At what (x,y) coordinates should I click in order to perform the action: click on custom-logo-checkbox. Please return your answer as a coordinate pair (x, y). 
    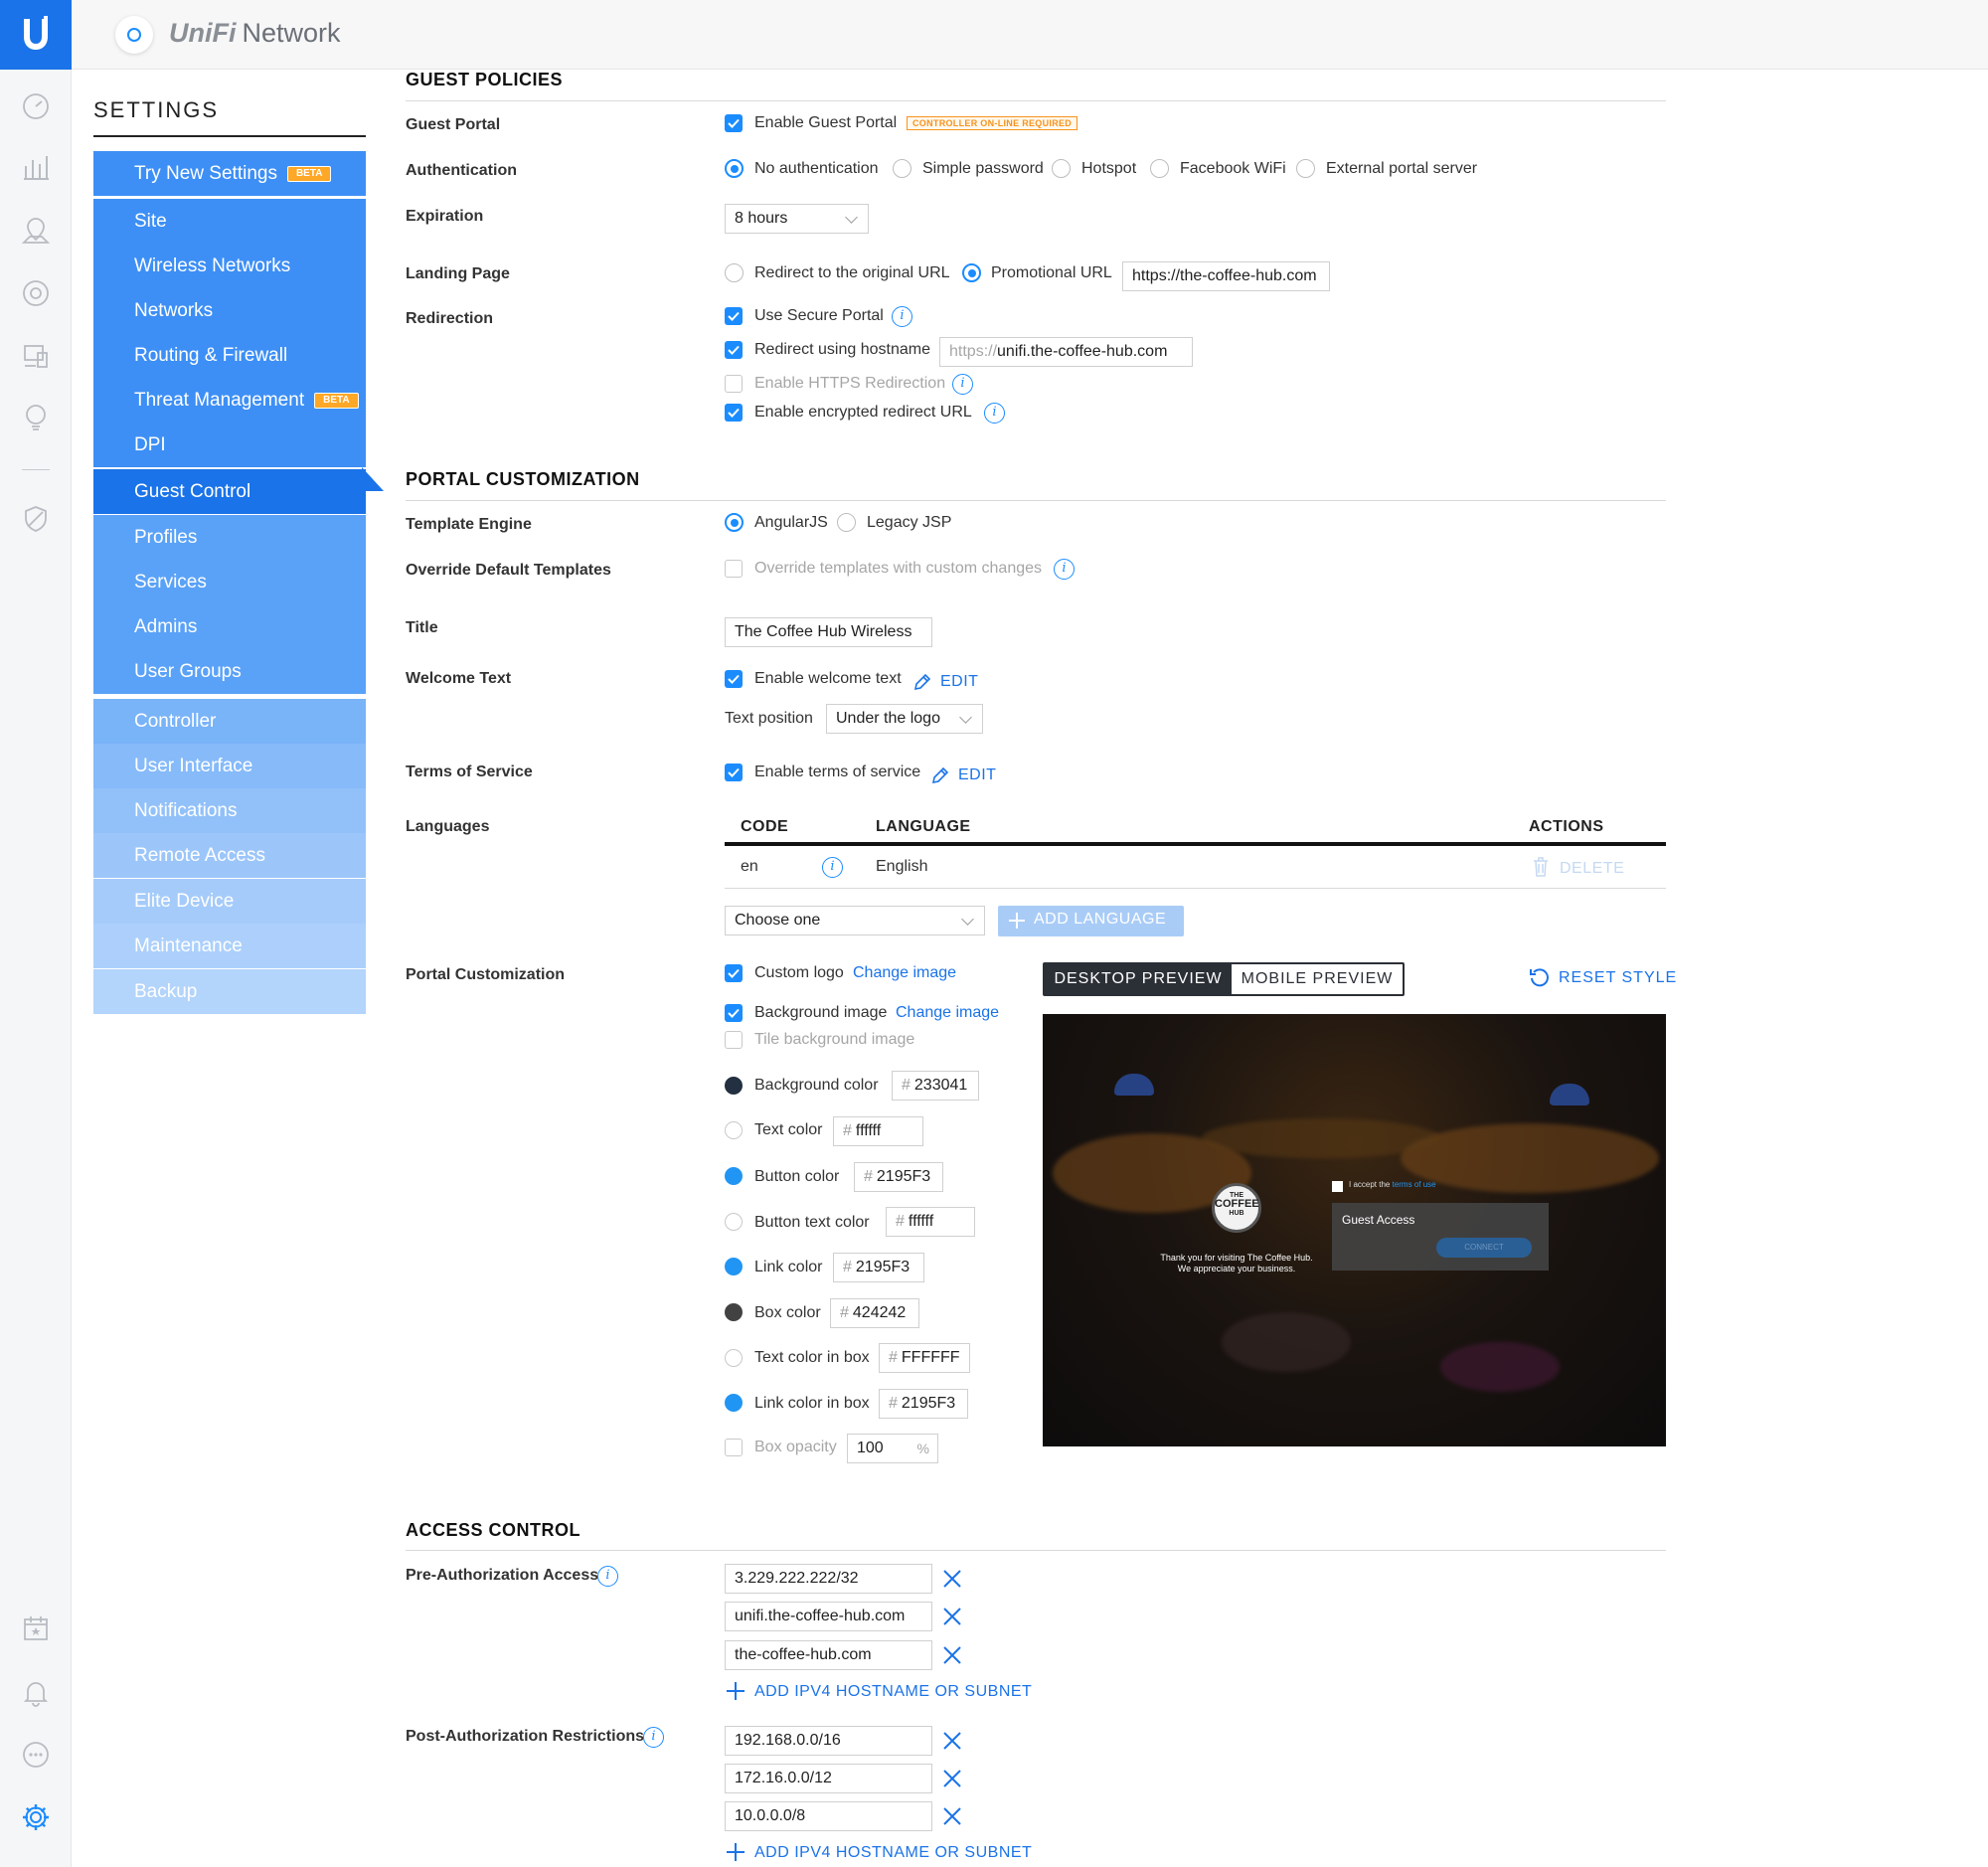
    Looking at the image, I should click on (734, 973).